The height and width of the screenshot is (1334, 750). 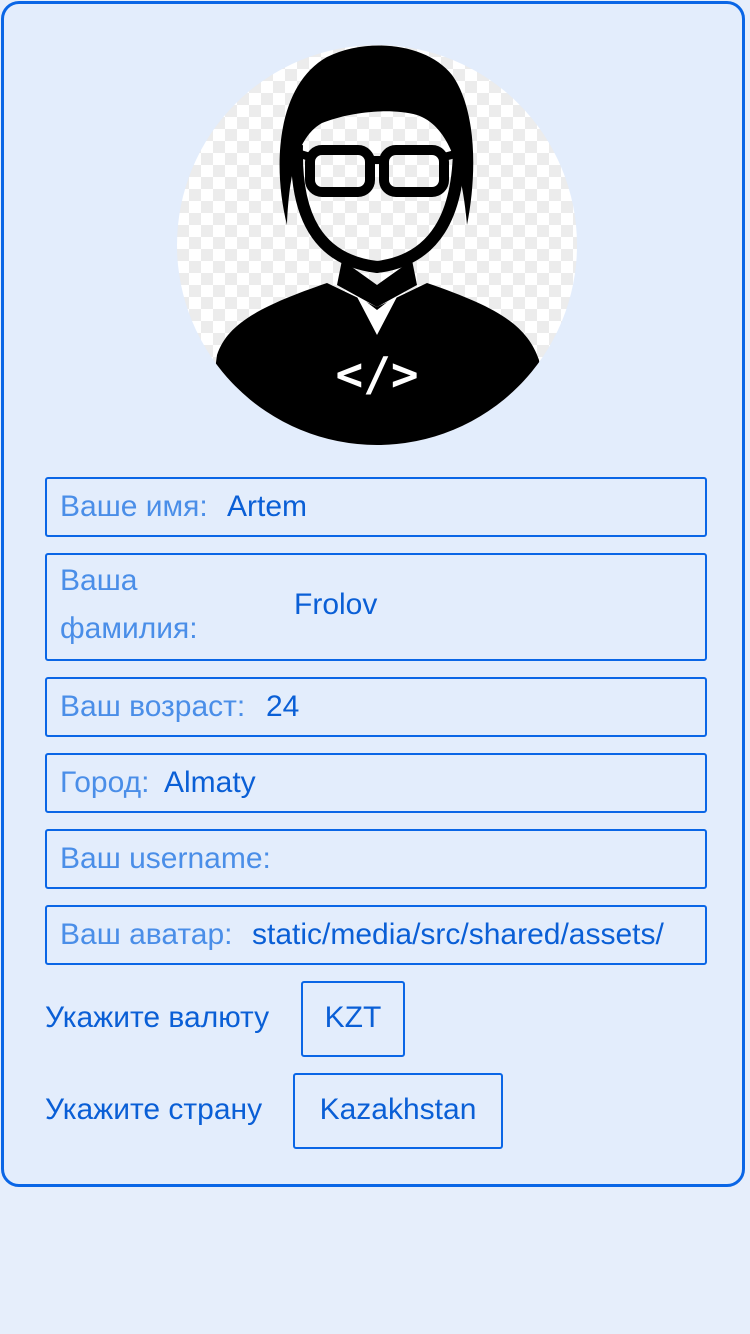 I want to click on surname-label: Ваша фамилия:, so click(x=129, y=604).